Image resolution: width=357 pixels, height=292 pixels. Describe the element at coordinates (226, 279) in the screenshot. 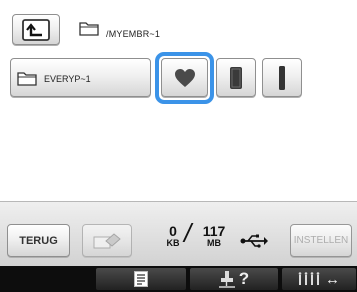

I see `needle-icon` at that location.